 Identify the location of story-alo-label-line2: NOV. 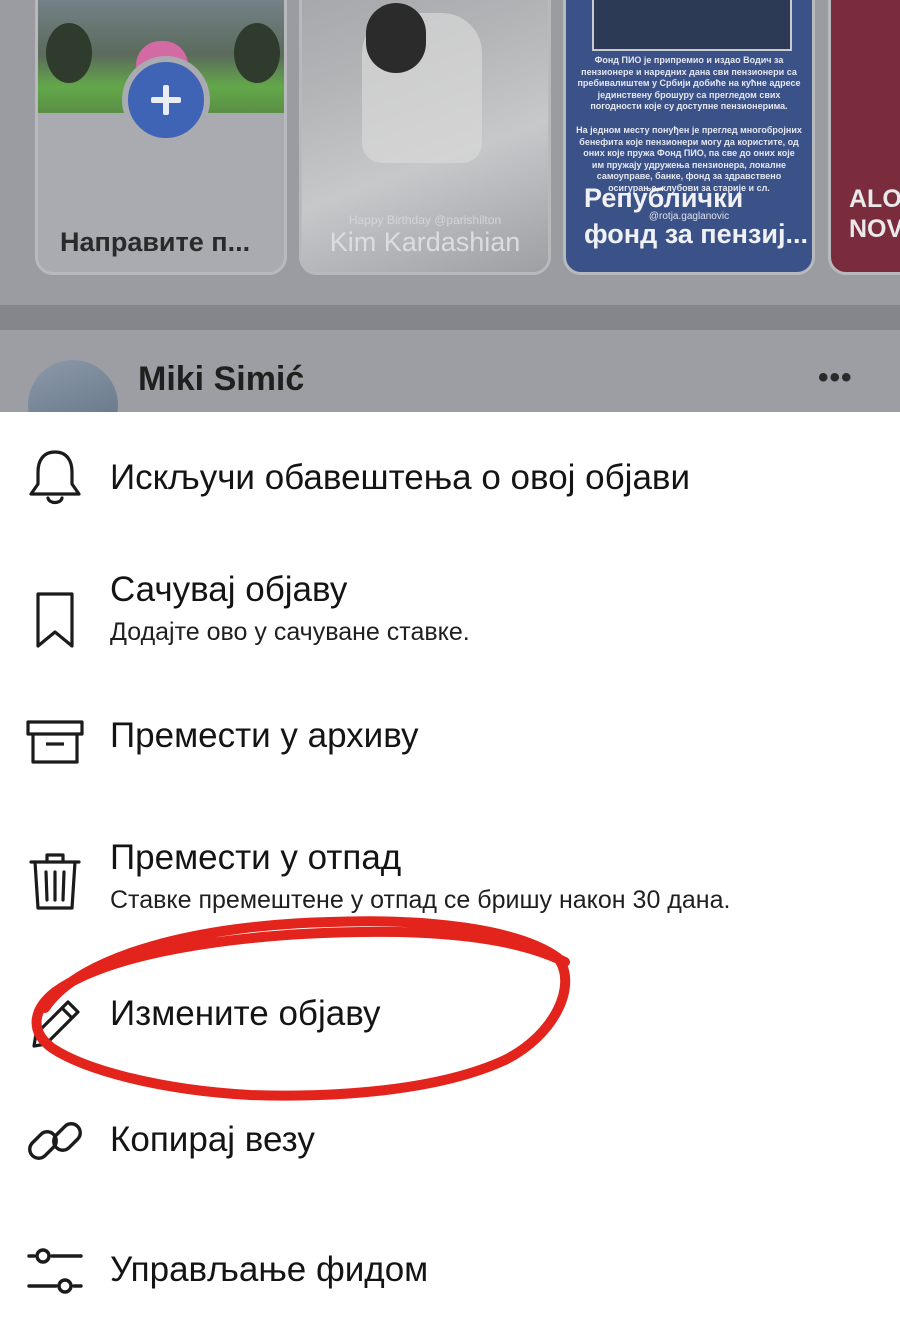
(874, 229).